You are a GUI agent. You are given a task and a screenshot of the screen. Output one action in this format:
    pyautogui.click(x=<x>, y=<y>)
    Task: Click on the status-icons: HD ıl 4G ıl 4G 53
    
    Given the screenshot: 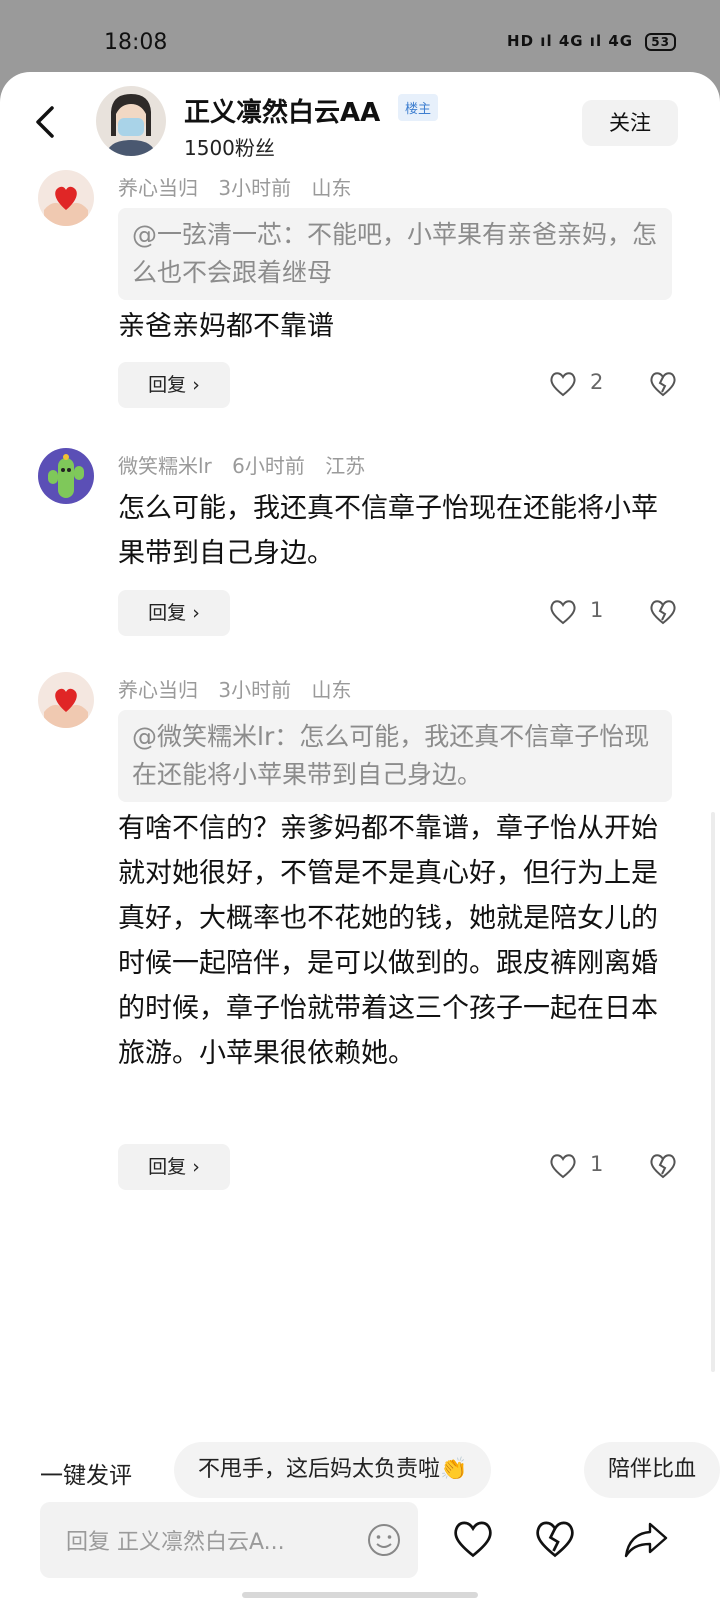 What is the action you would take?
    pyautogui.click(x=591, y=41)
    